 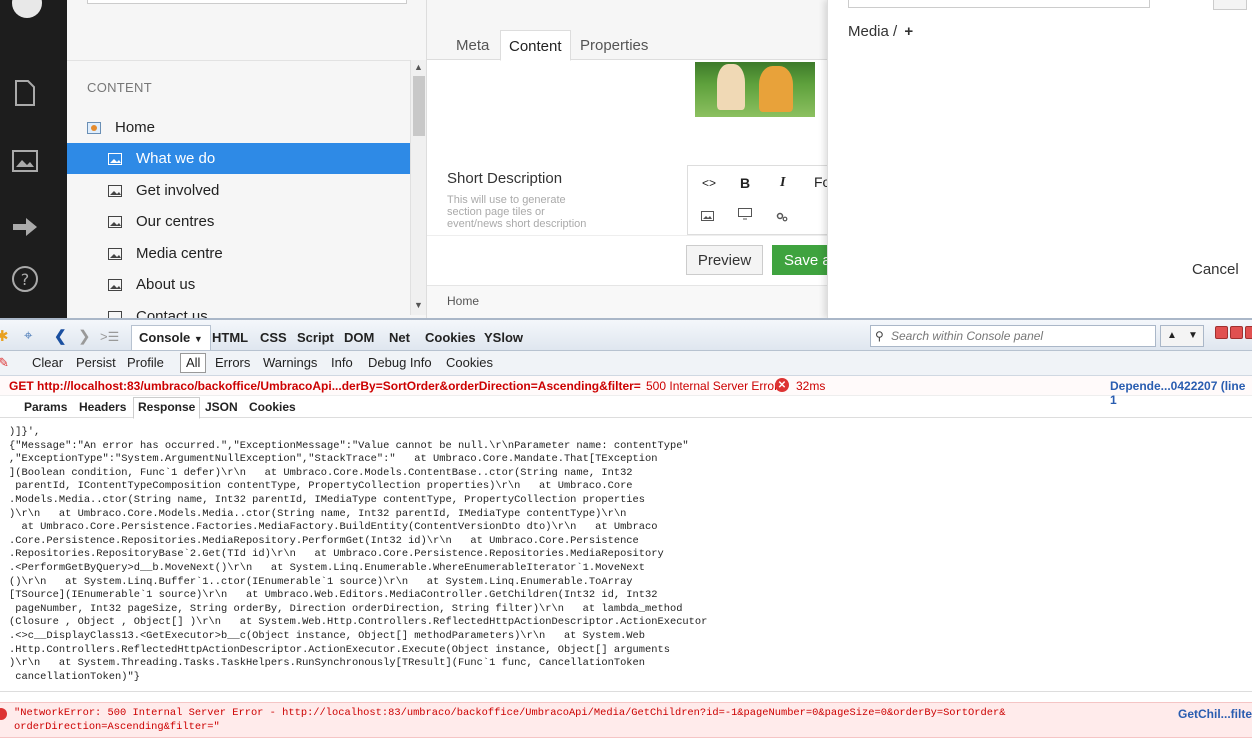 I want to click on detach-icon, so click(x=1236, y=332).